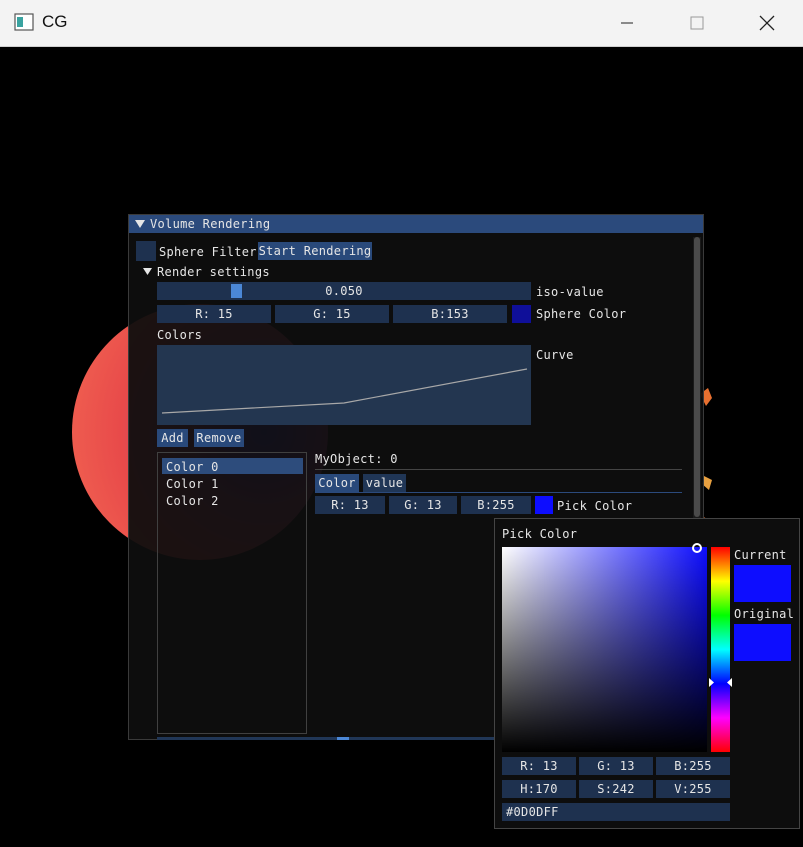 The image size is (803, 847). I want to click on tab-color: Color, so click(337, 483).